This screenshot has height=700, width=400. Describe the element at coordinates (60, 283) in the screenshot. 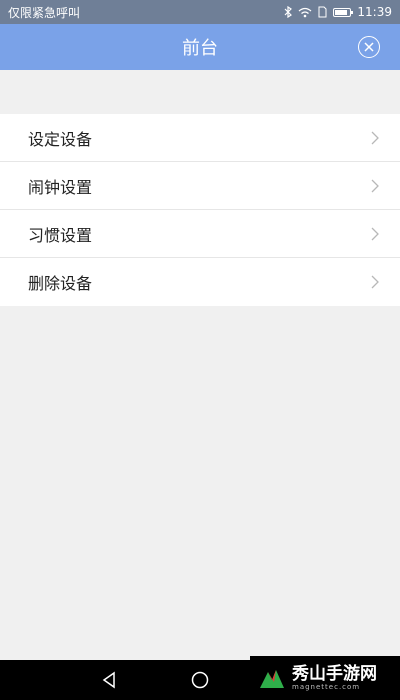

I see `menu-item-label: 删除设备` at that location.